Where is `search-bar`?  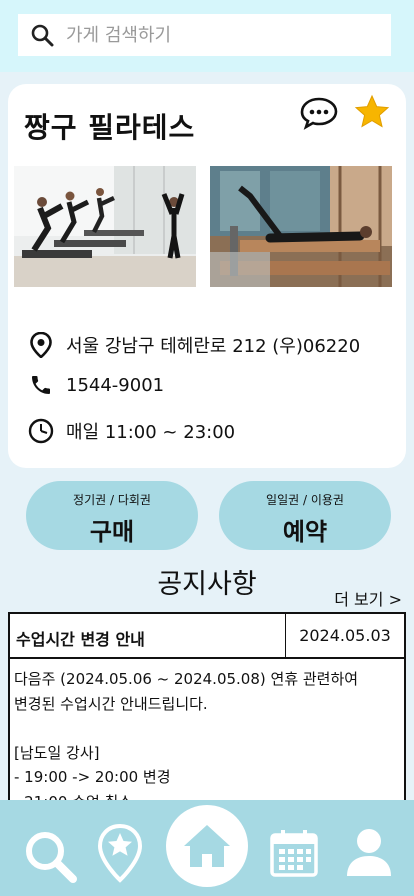 search-bar is located at coordinates (204, 35).